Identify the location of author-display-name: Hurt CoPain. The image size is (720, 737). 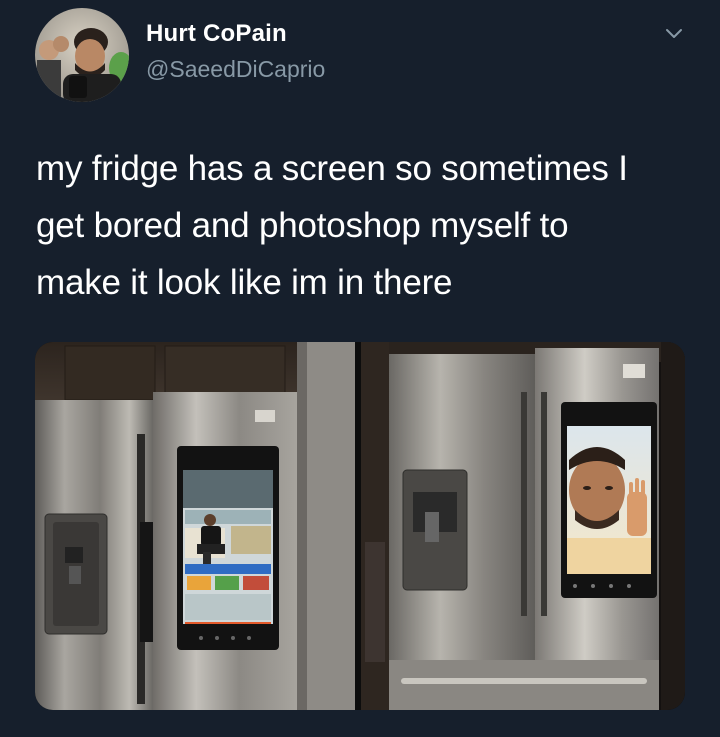
(216, 34).